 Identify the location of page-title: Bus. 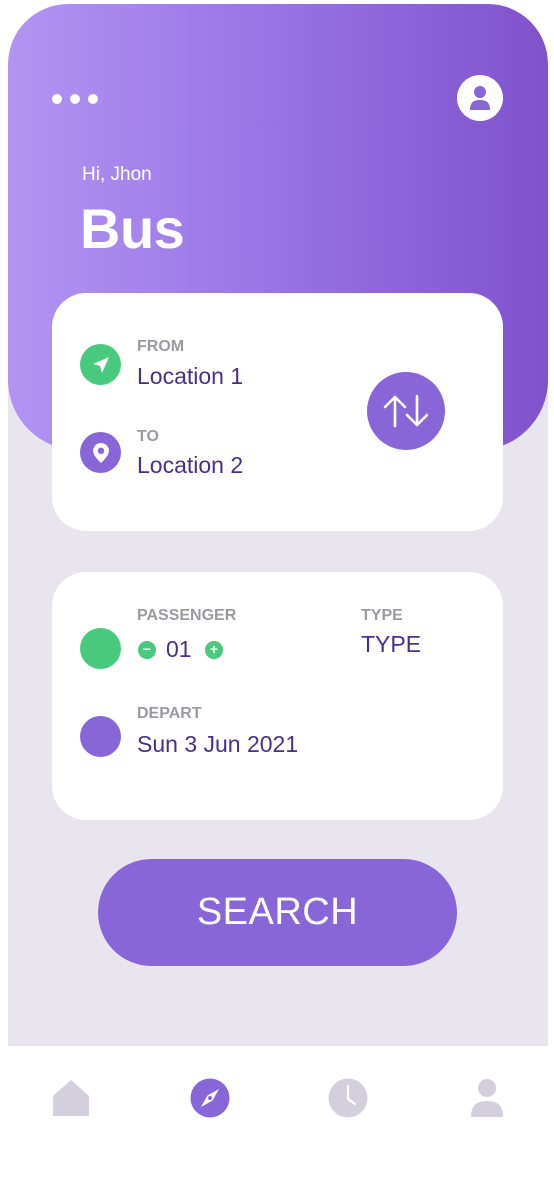
(132, 228).